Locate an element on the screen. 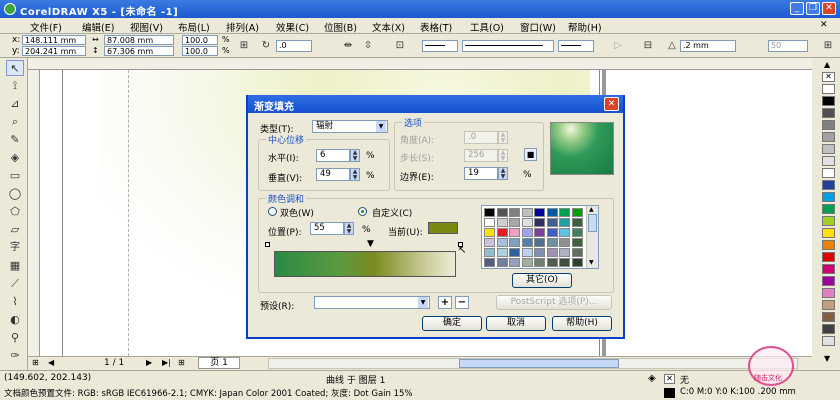 Image resolution: width=840 pixels, height=400 pixels. basic-shapes-icon: ▱ is located at coordinates (15, 230).